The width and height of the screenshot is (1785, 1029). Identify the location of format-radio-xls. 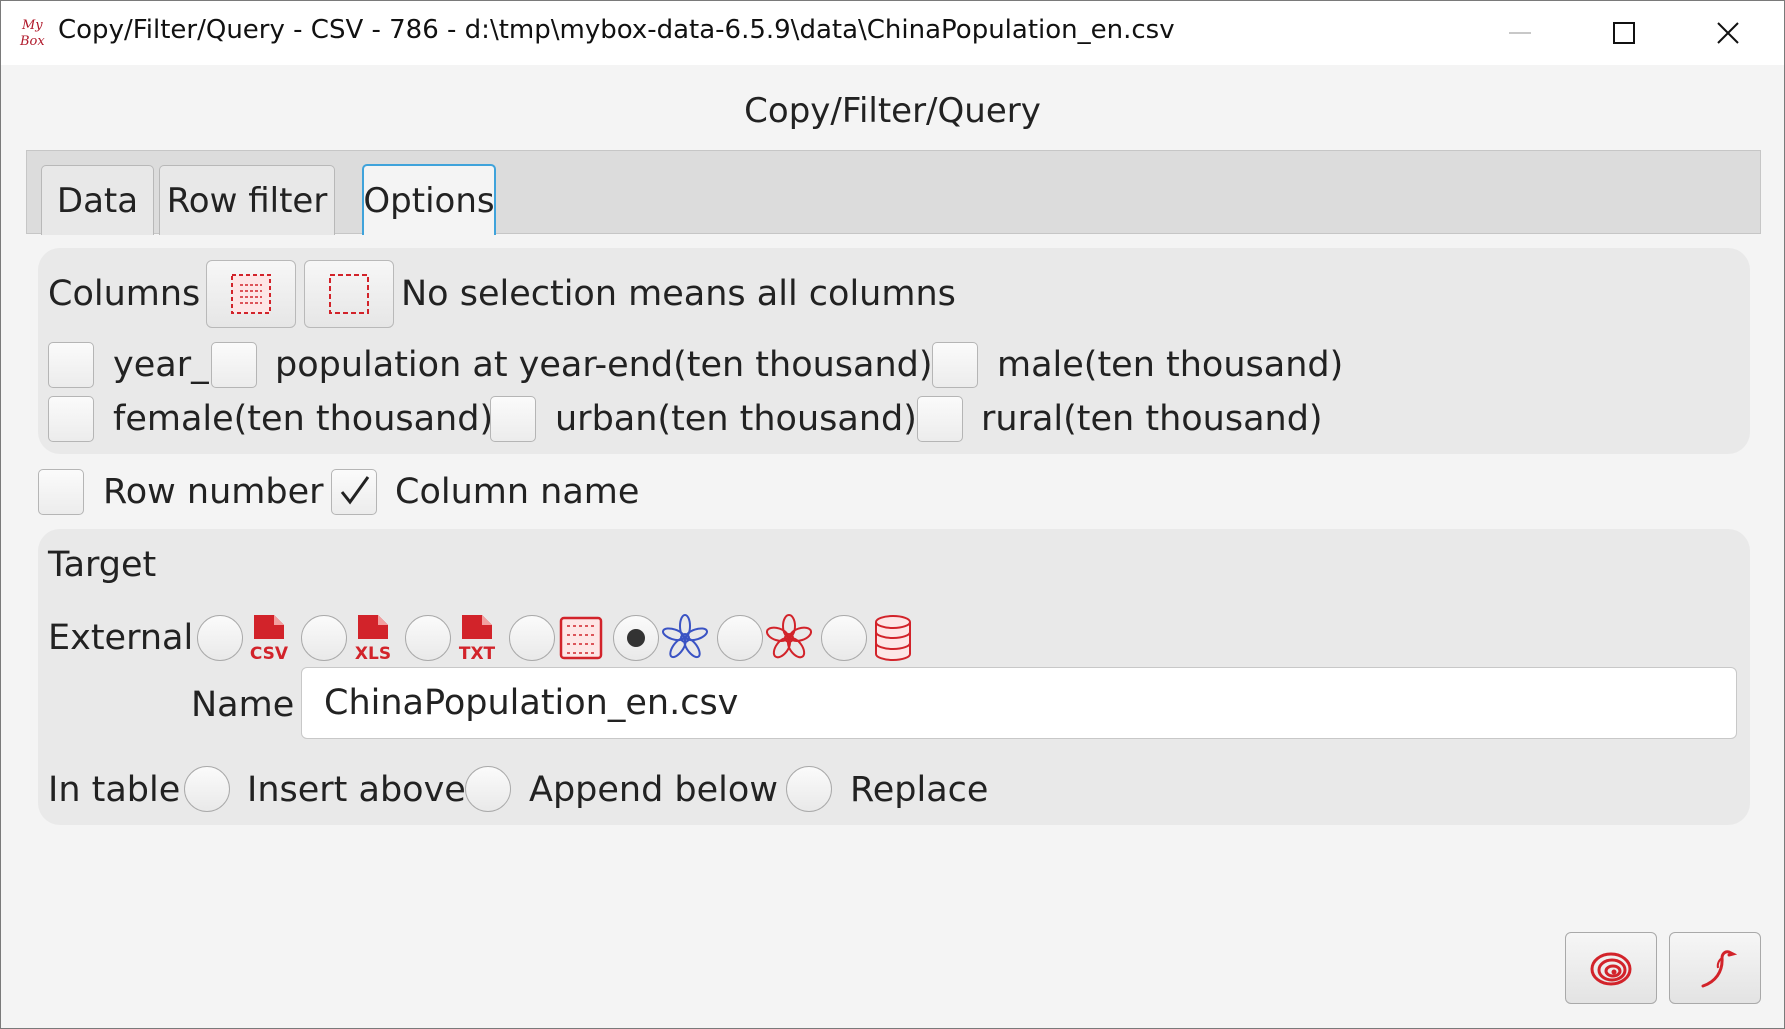
(324, 638).